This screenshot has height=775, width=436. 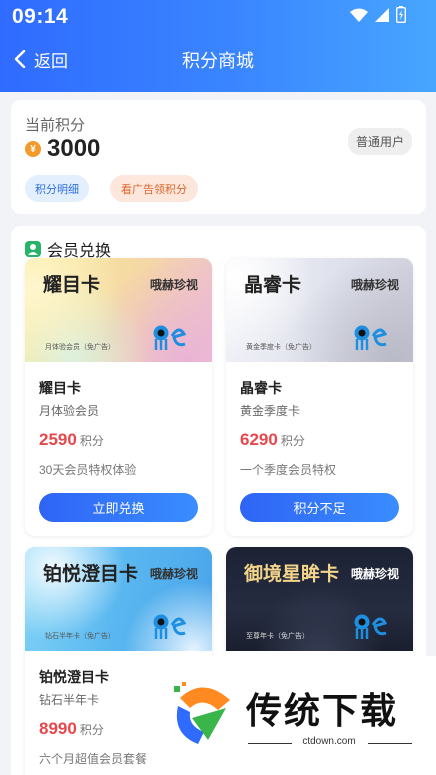 I want to click on insufficient-points-button: 积分不足, so click(x=319, y=507).